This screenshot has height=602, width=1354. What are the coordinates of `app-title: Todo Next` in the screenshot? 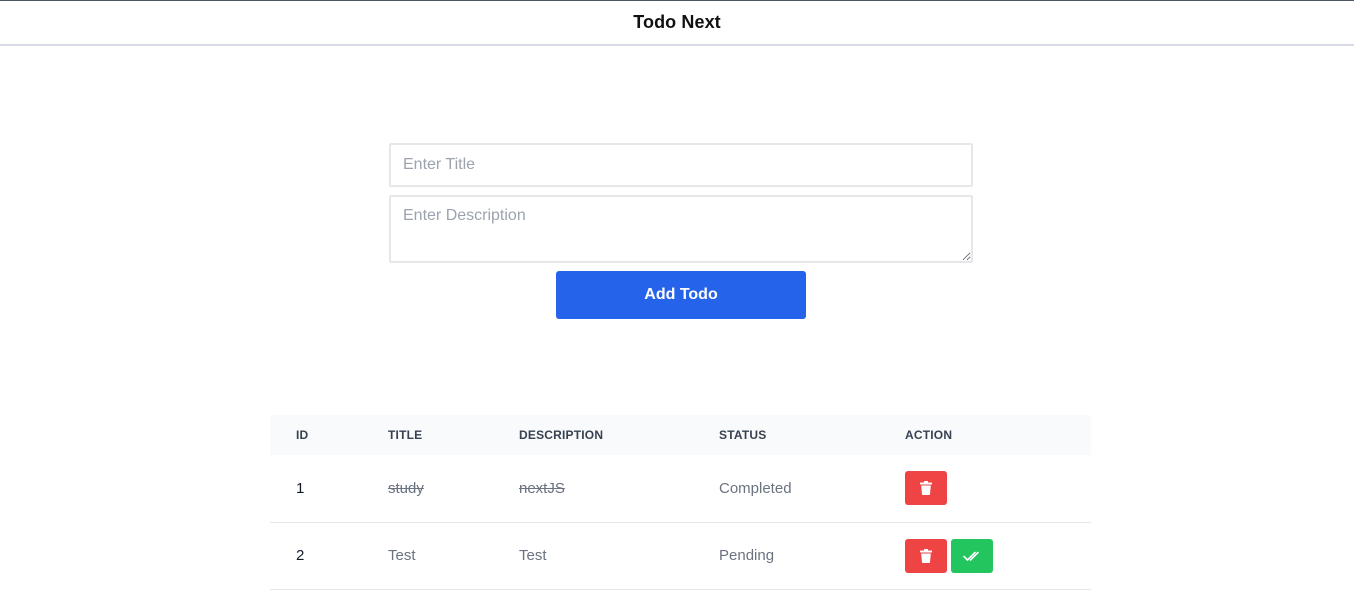 It's located at (677, 22).